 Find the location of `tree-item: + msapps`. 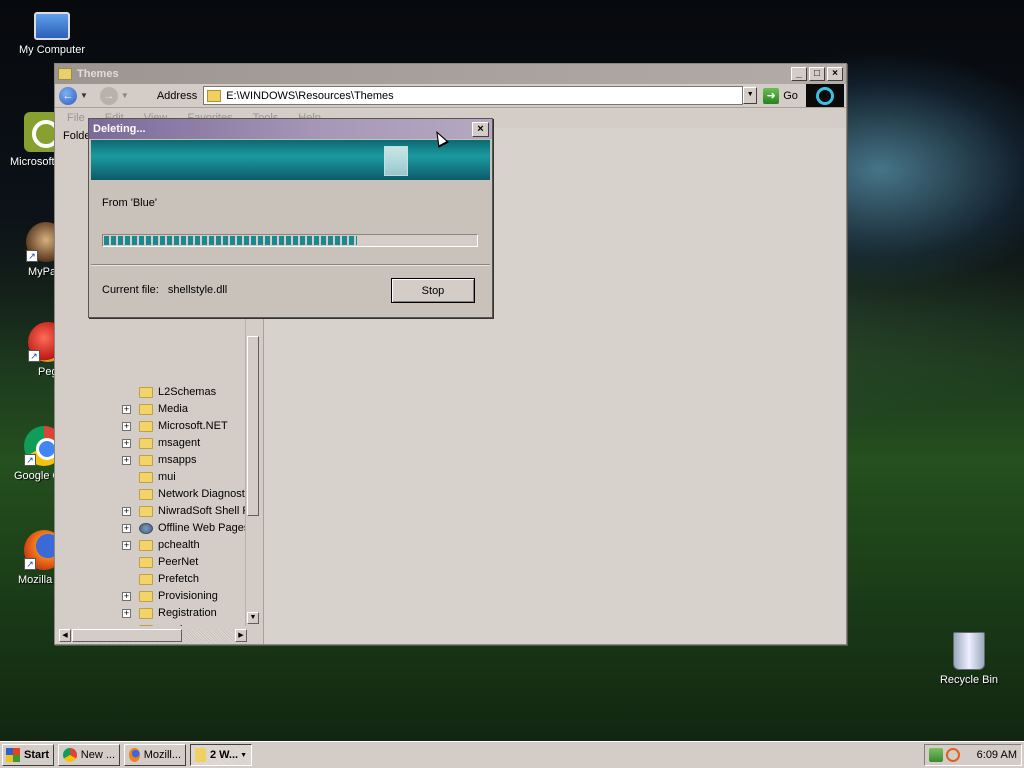

tree-item: + msapps is located at coordinates (154, 460).